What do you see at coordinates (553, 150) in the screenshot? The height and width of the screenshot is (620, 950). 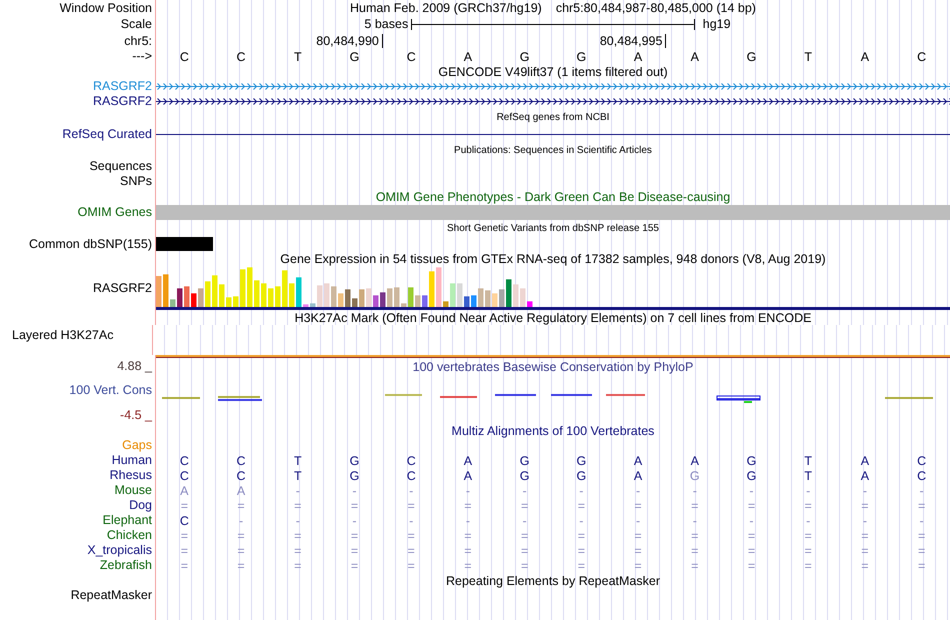 I see `track-caption: Publications: Sequences in Scientific Articles` at bounding box center [553, 150].